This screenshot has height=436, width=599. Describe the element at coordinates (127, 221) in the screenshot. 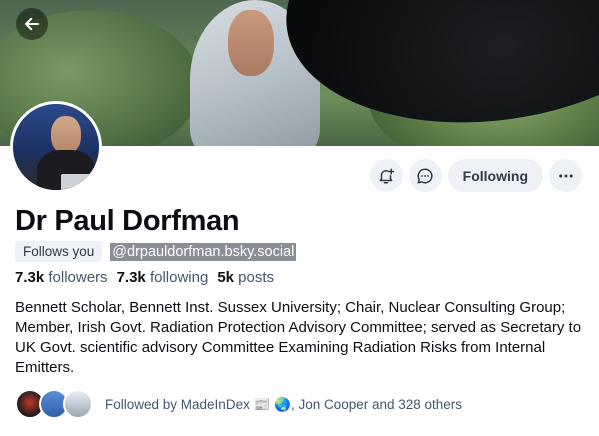

I see `display-name: Dr Paul Dorfman` at that location.